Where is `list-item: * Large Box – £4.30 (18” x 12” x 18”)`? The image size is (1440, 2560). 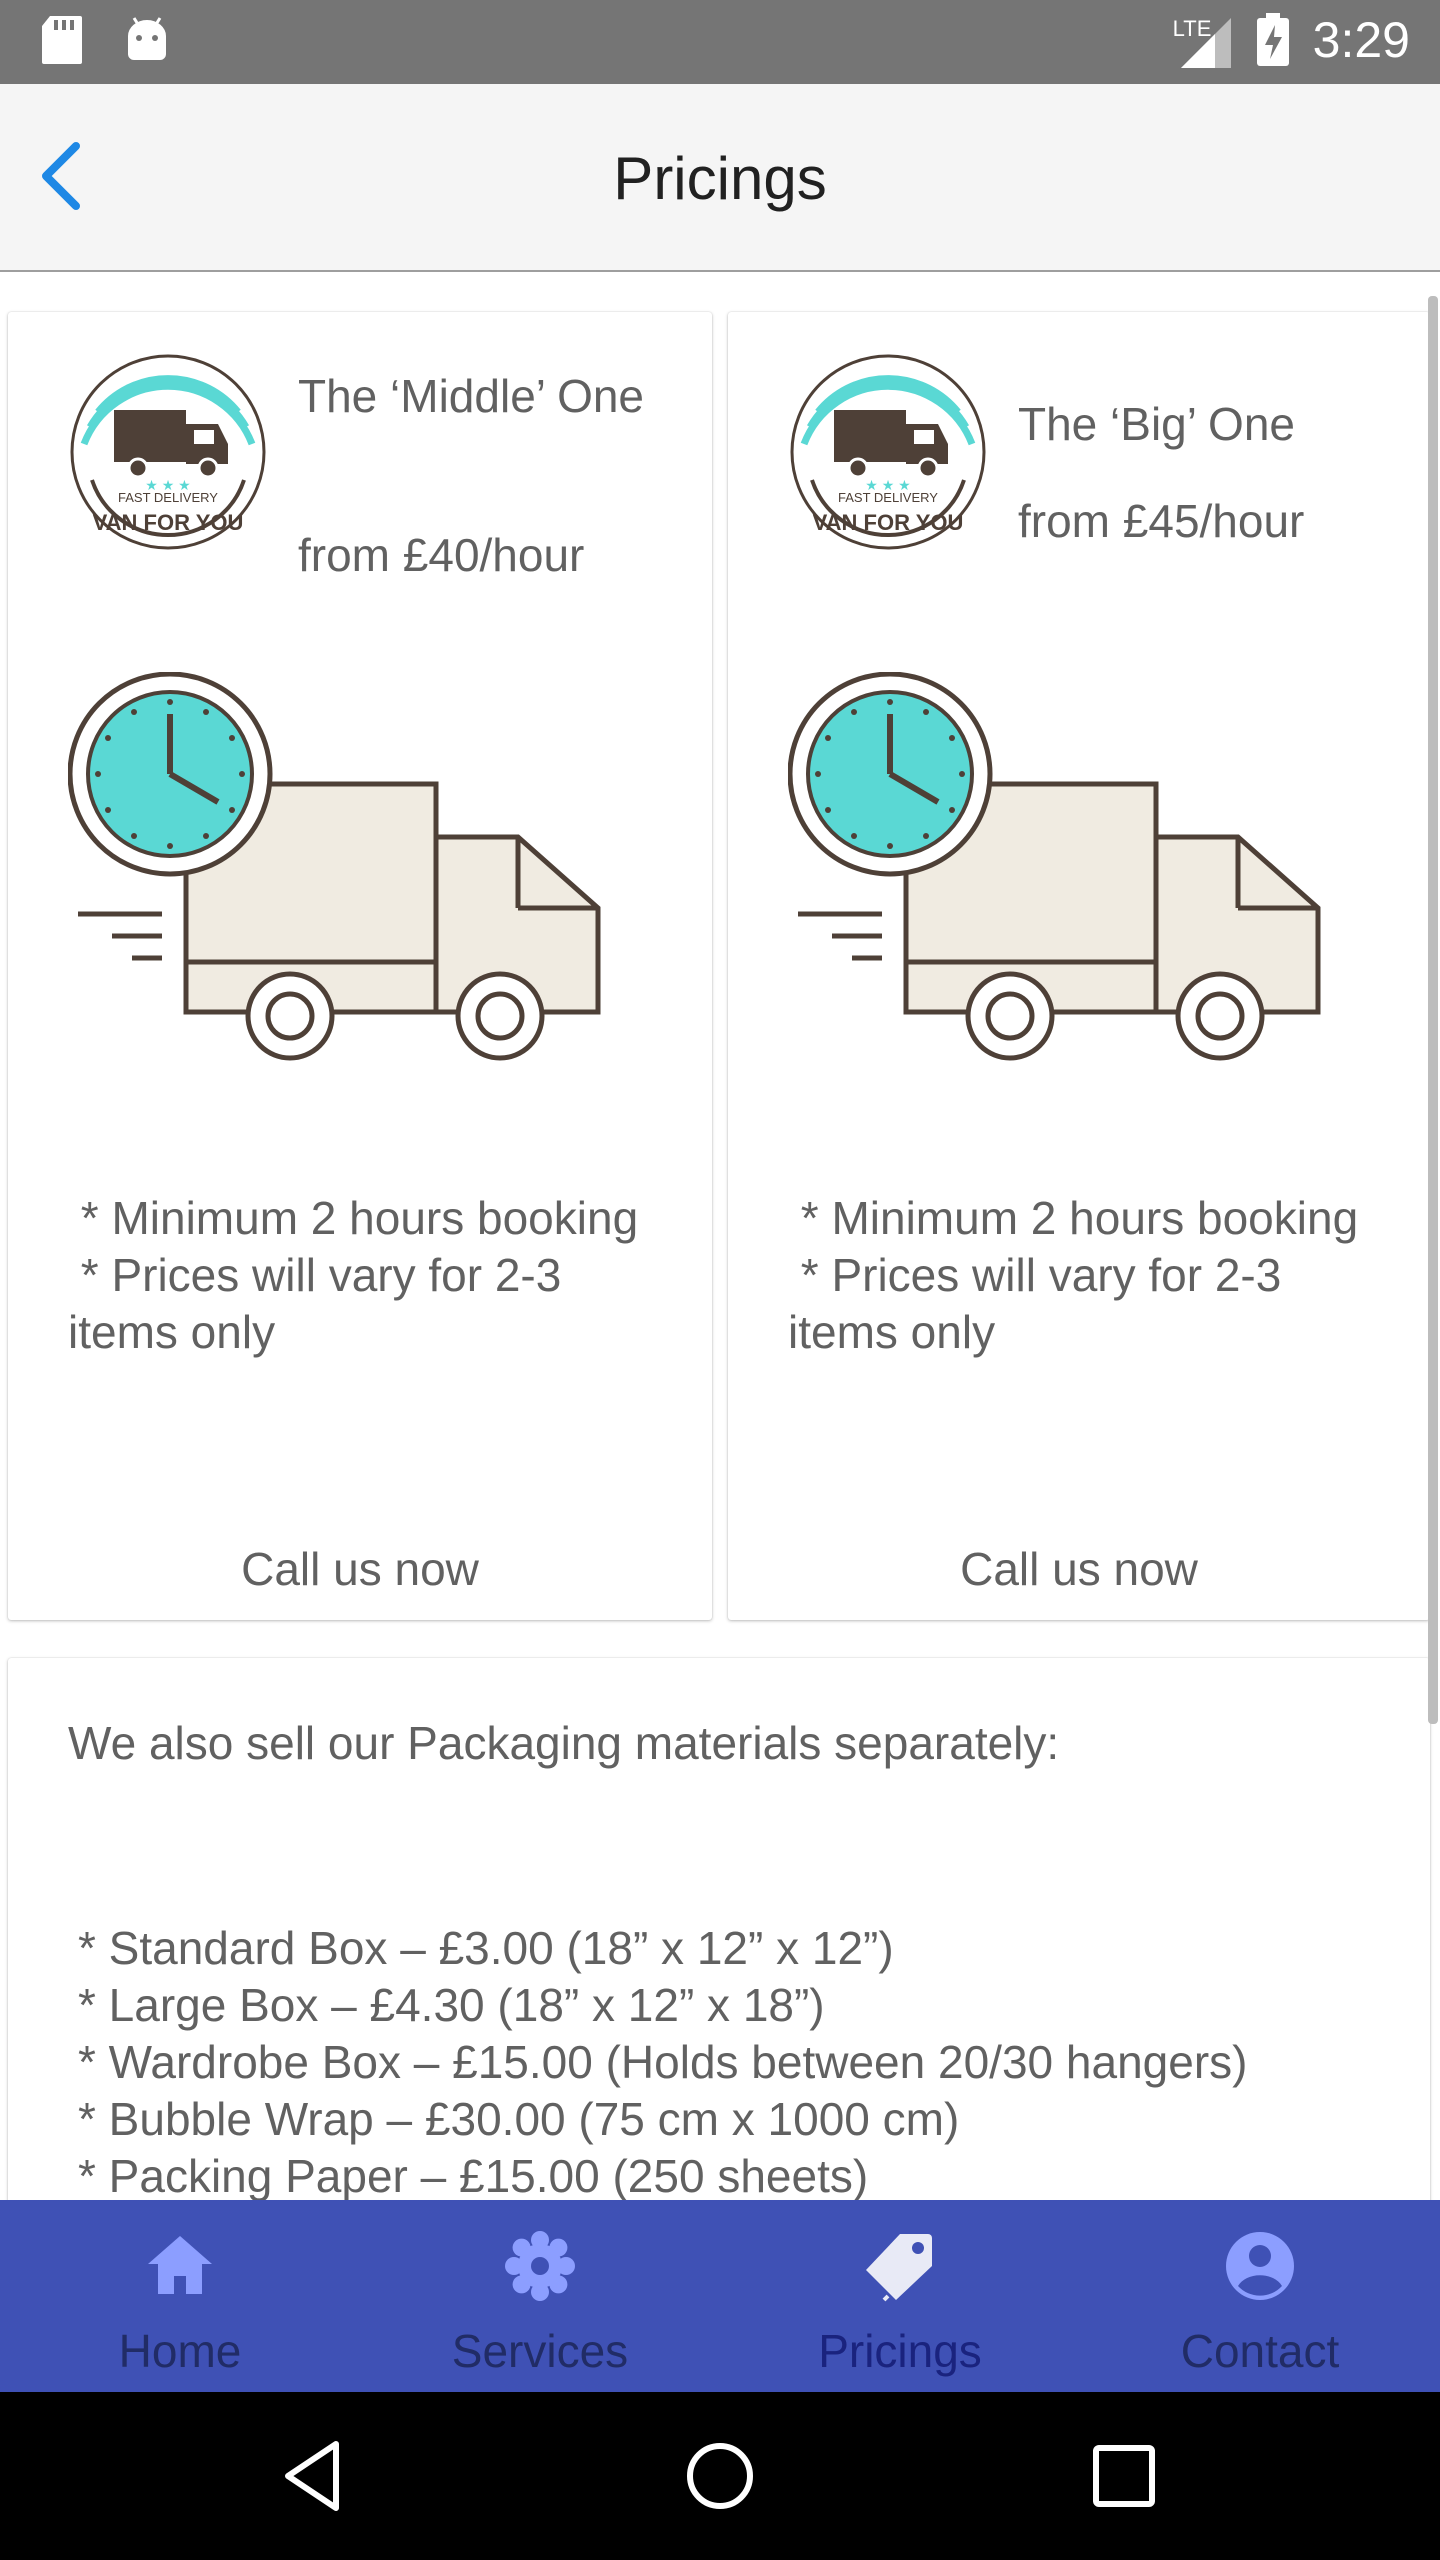 list-item: * Large Box – £4.30 (18” x 12” x 18”) is located at coordinates (451, 2005).